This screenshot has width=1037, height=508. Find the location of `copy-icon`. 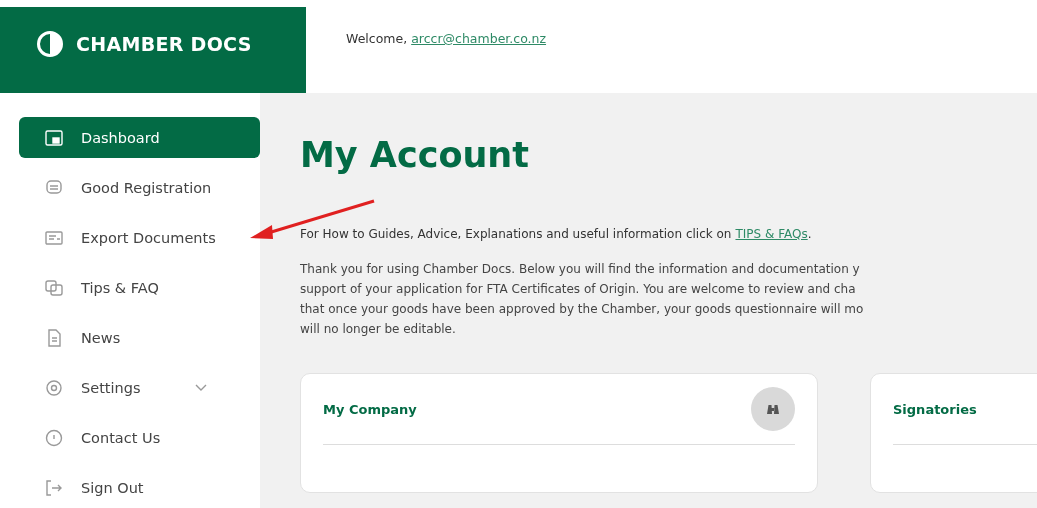

copy-icon is located at coordinates (54, 287).